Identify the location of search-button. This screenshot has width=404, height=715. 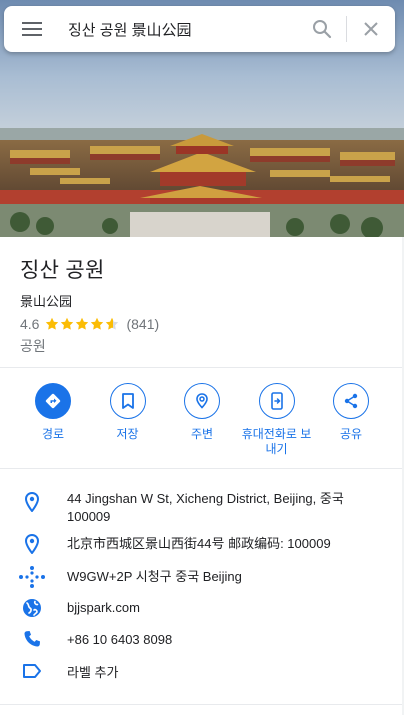
(322, 29).